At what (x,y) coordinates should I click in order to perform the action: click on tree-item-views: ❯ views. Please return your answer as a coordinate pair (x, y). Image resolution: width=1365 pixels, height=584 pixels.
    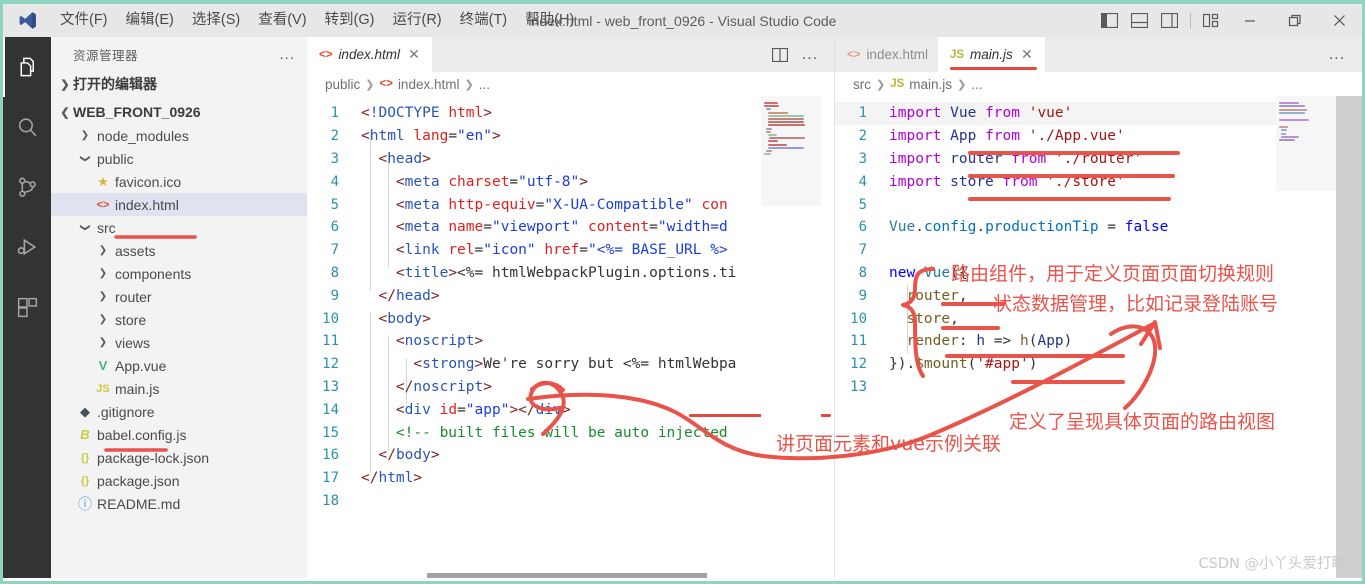
    Looking at the image, I should click on (179, 342).